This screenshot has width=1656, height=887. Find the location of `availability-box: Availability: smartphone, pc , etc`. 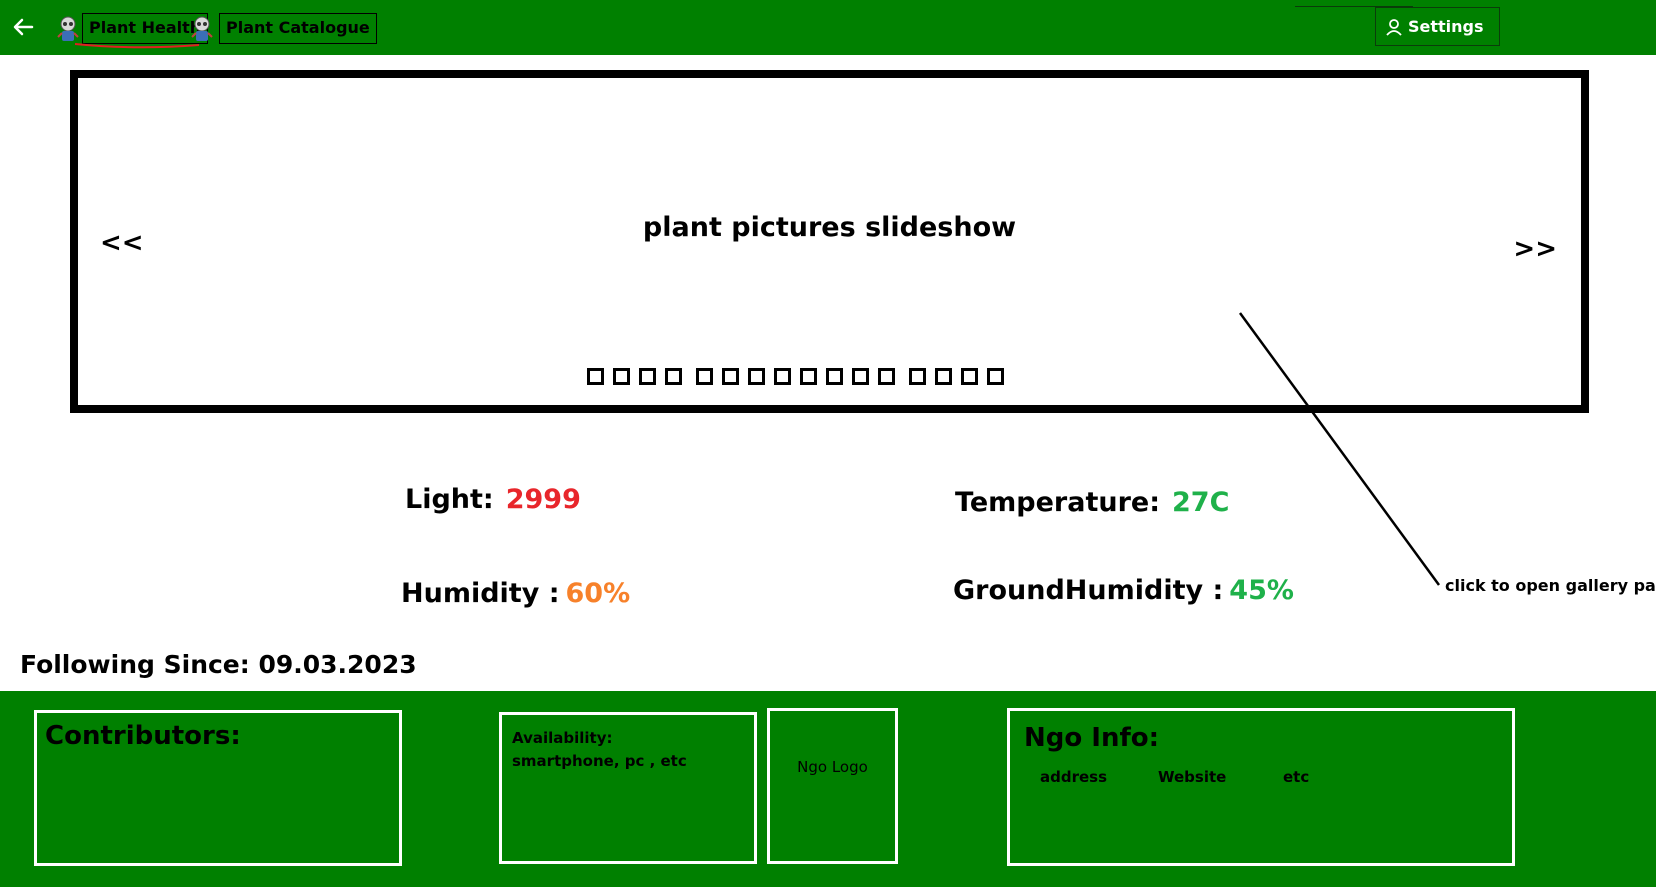

availability-box: Availability: smartphone, pc , etc is located at coordinates (628, 788).